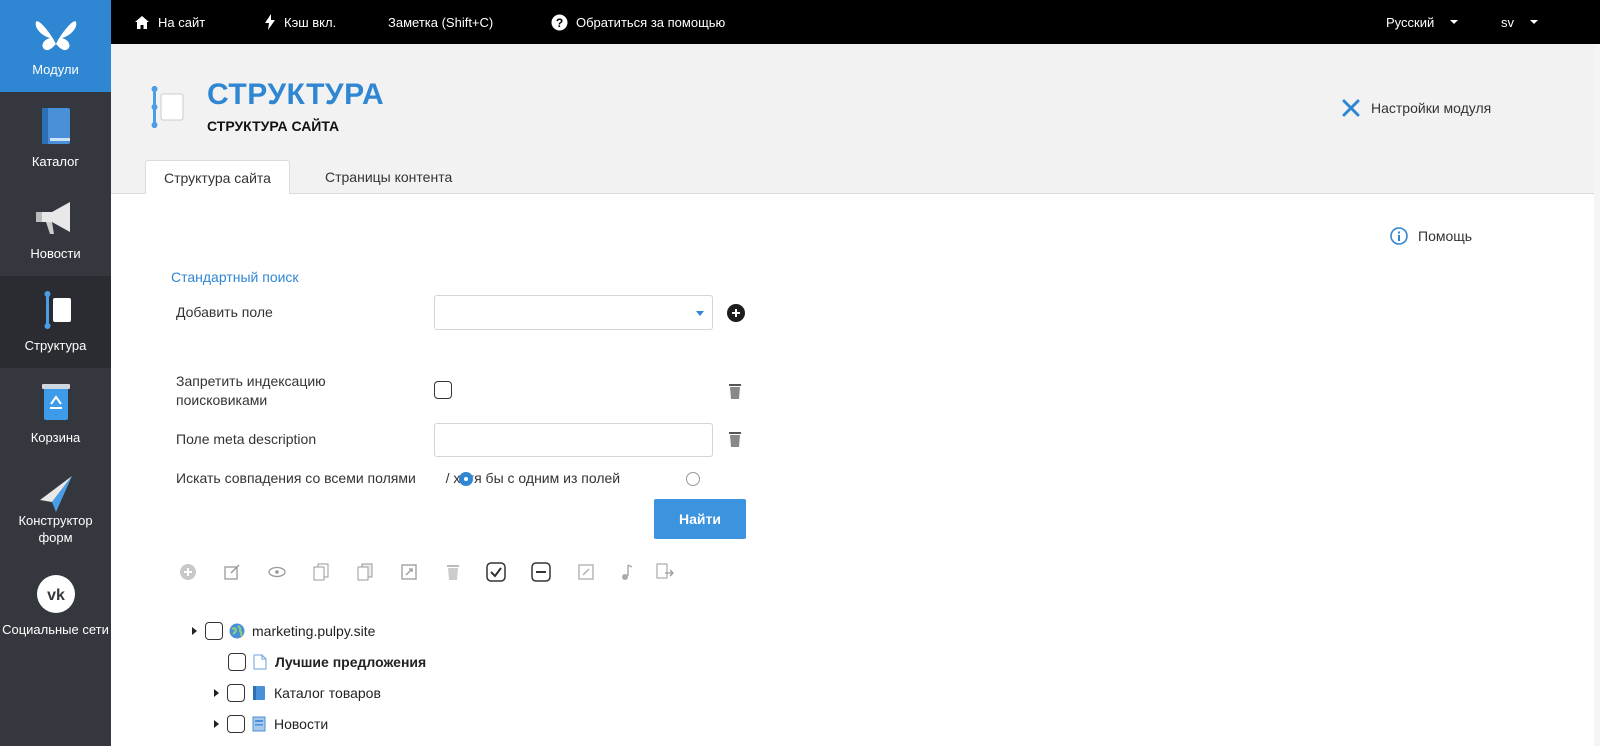  What do you see at coordinates (1351, 108) in the screenshot?
I see `tools-icon` at bounding box center [1351, 108].